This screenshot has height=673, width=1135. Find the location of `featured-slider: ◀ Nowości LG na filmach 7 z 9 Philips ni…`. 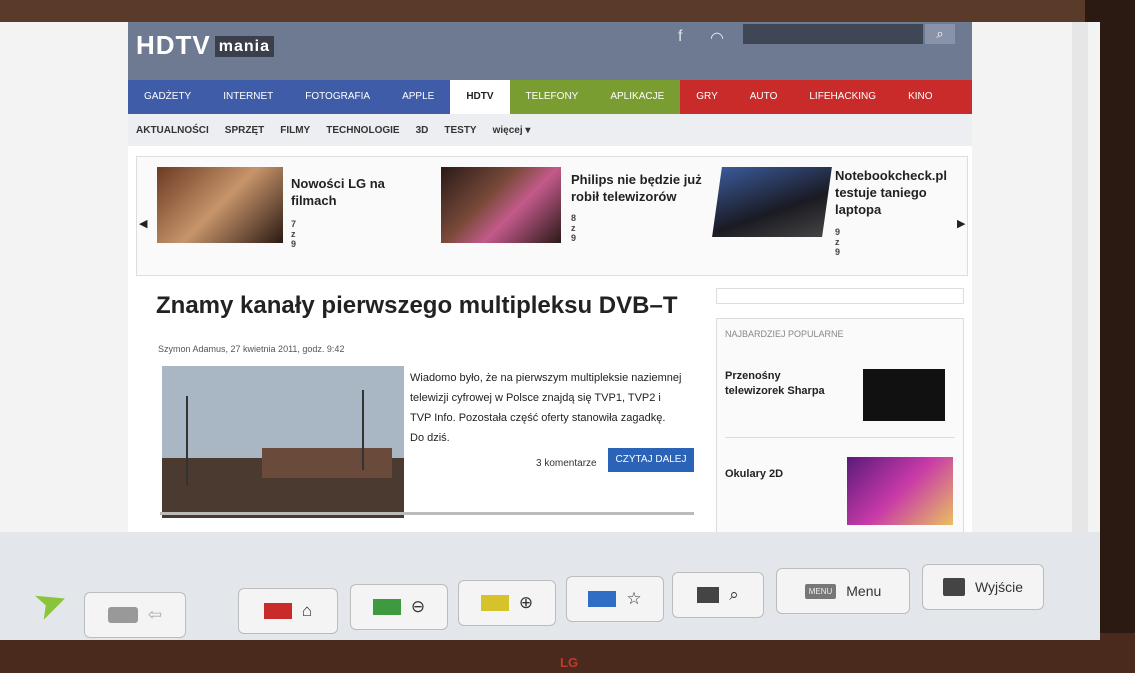

featured-slider: ◀ Nowości LG na filmach 7 z 9 Philips ni… is located at coordinates (552, 216).